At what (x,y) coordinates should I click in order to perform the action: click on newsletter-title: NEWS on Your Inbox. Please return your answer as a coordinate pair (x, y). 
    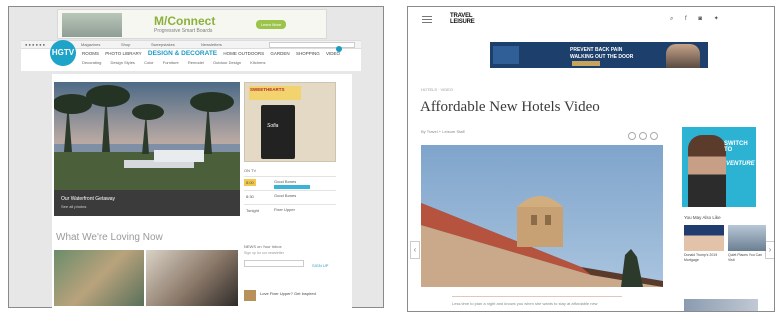
    Looking at the image, I should click on (263, 246).